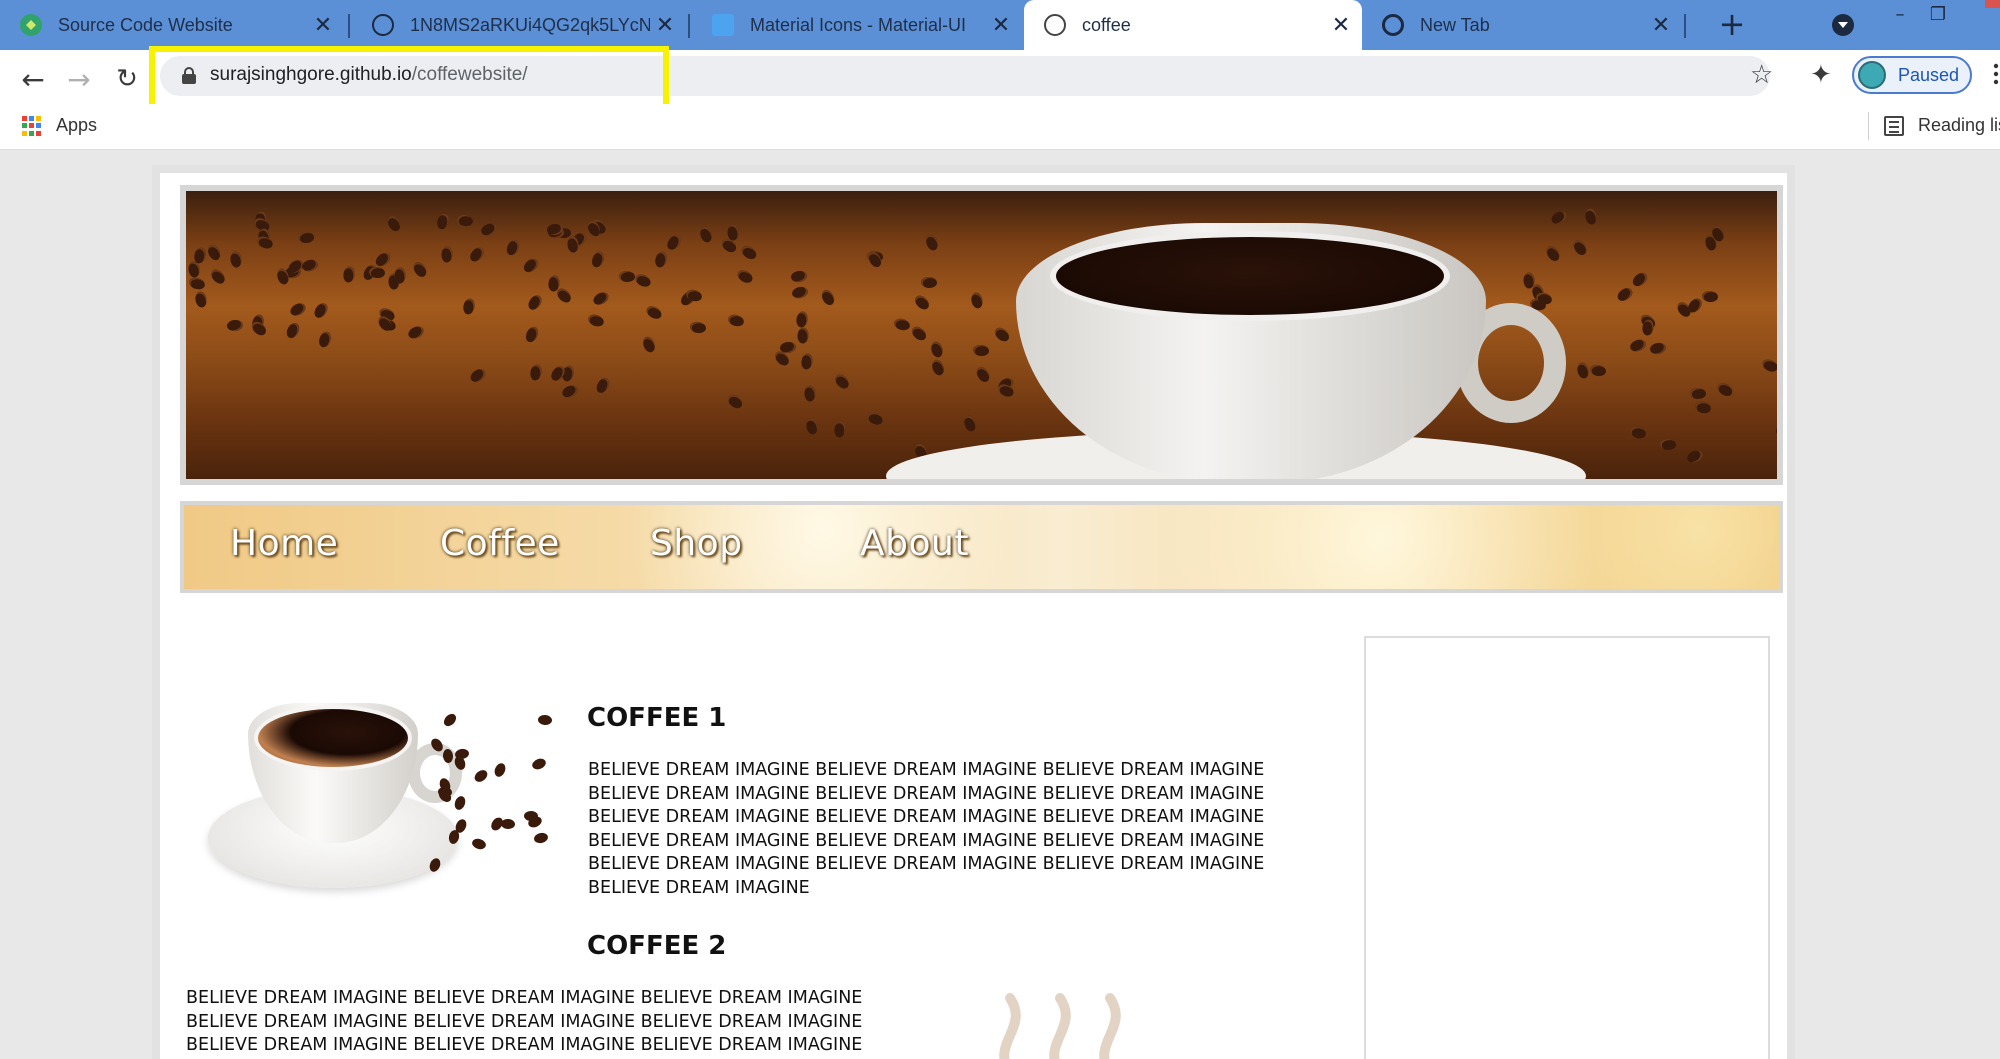 The image size is (2000, 1059). What do you see at coordinates (1938, 15) in the screenshot?
I see `restore-icon: ❐` at bounding box center [1938, 15].